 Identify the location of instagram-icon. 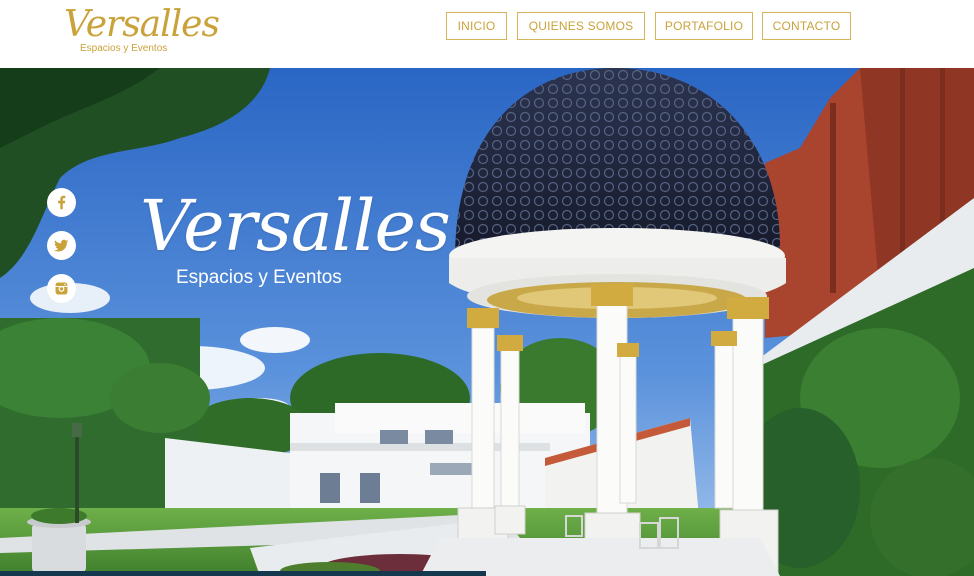
(61, 288).